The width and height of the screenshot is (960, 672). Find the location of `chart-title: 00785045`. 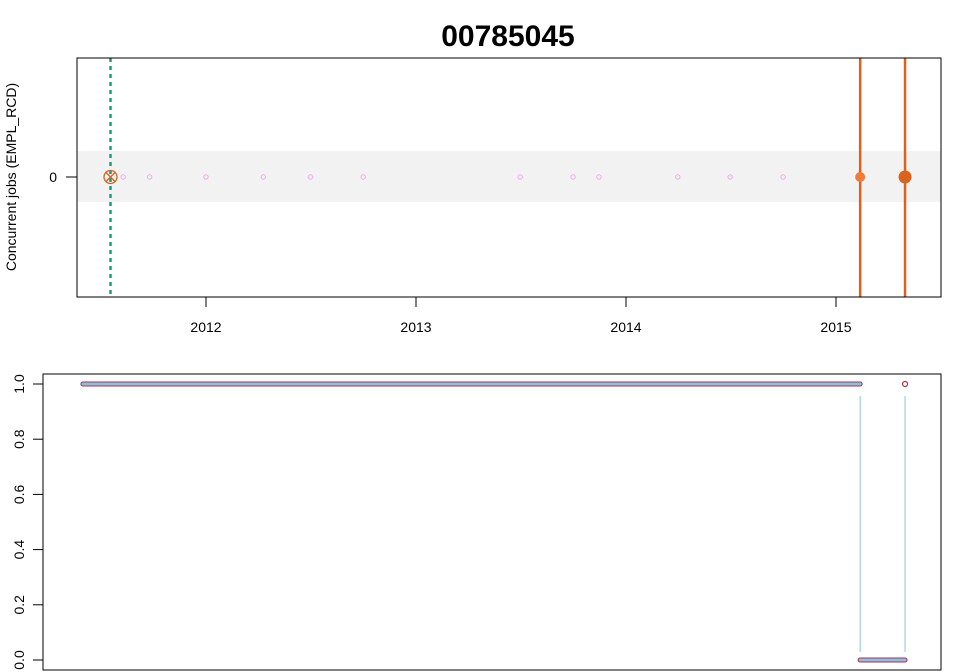

chart-title: 00785045 is located at coordinates (507, 36).